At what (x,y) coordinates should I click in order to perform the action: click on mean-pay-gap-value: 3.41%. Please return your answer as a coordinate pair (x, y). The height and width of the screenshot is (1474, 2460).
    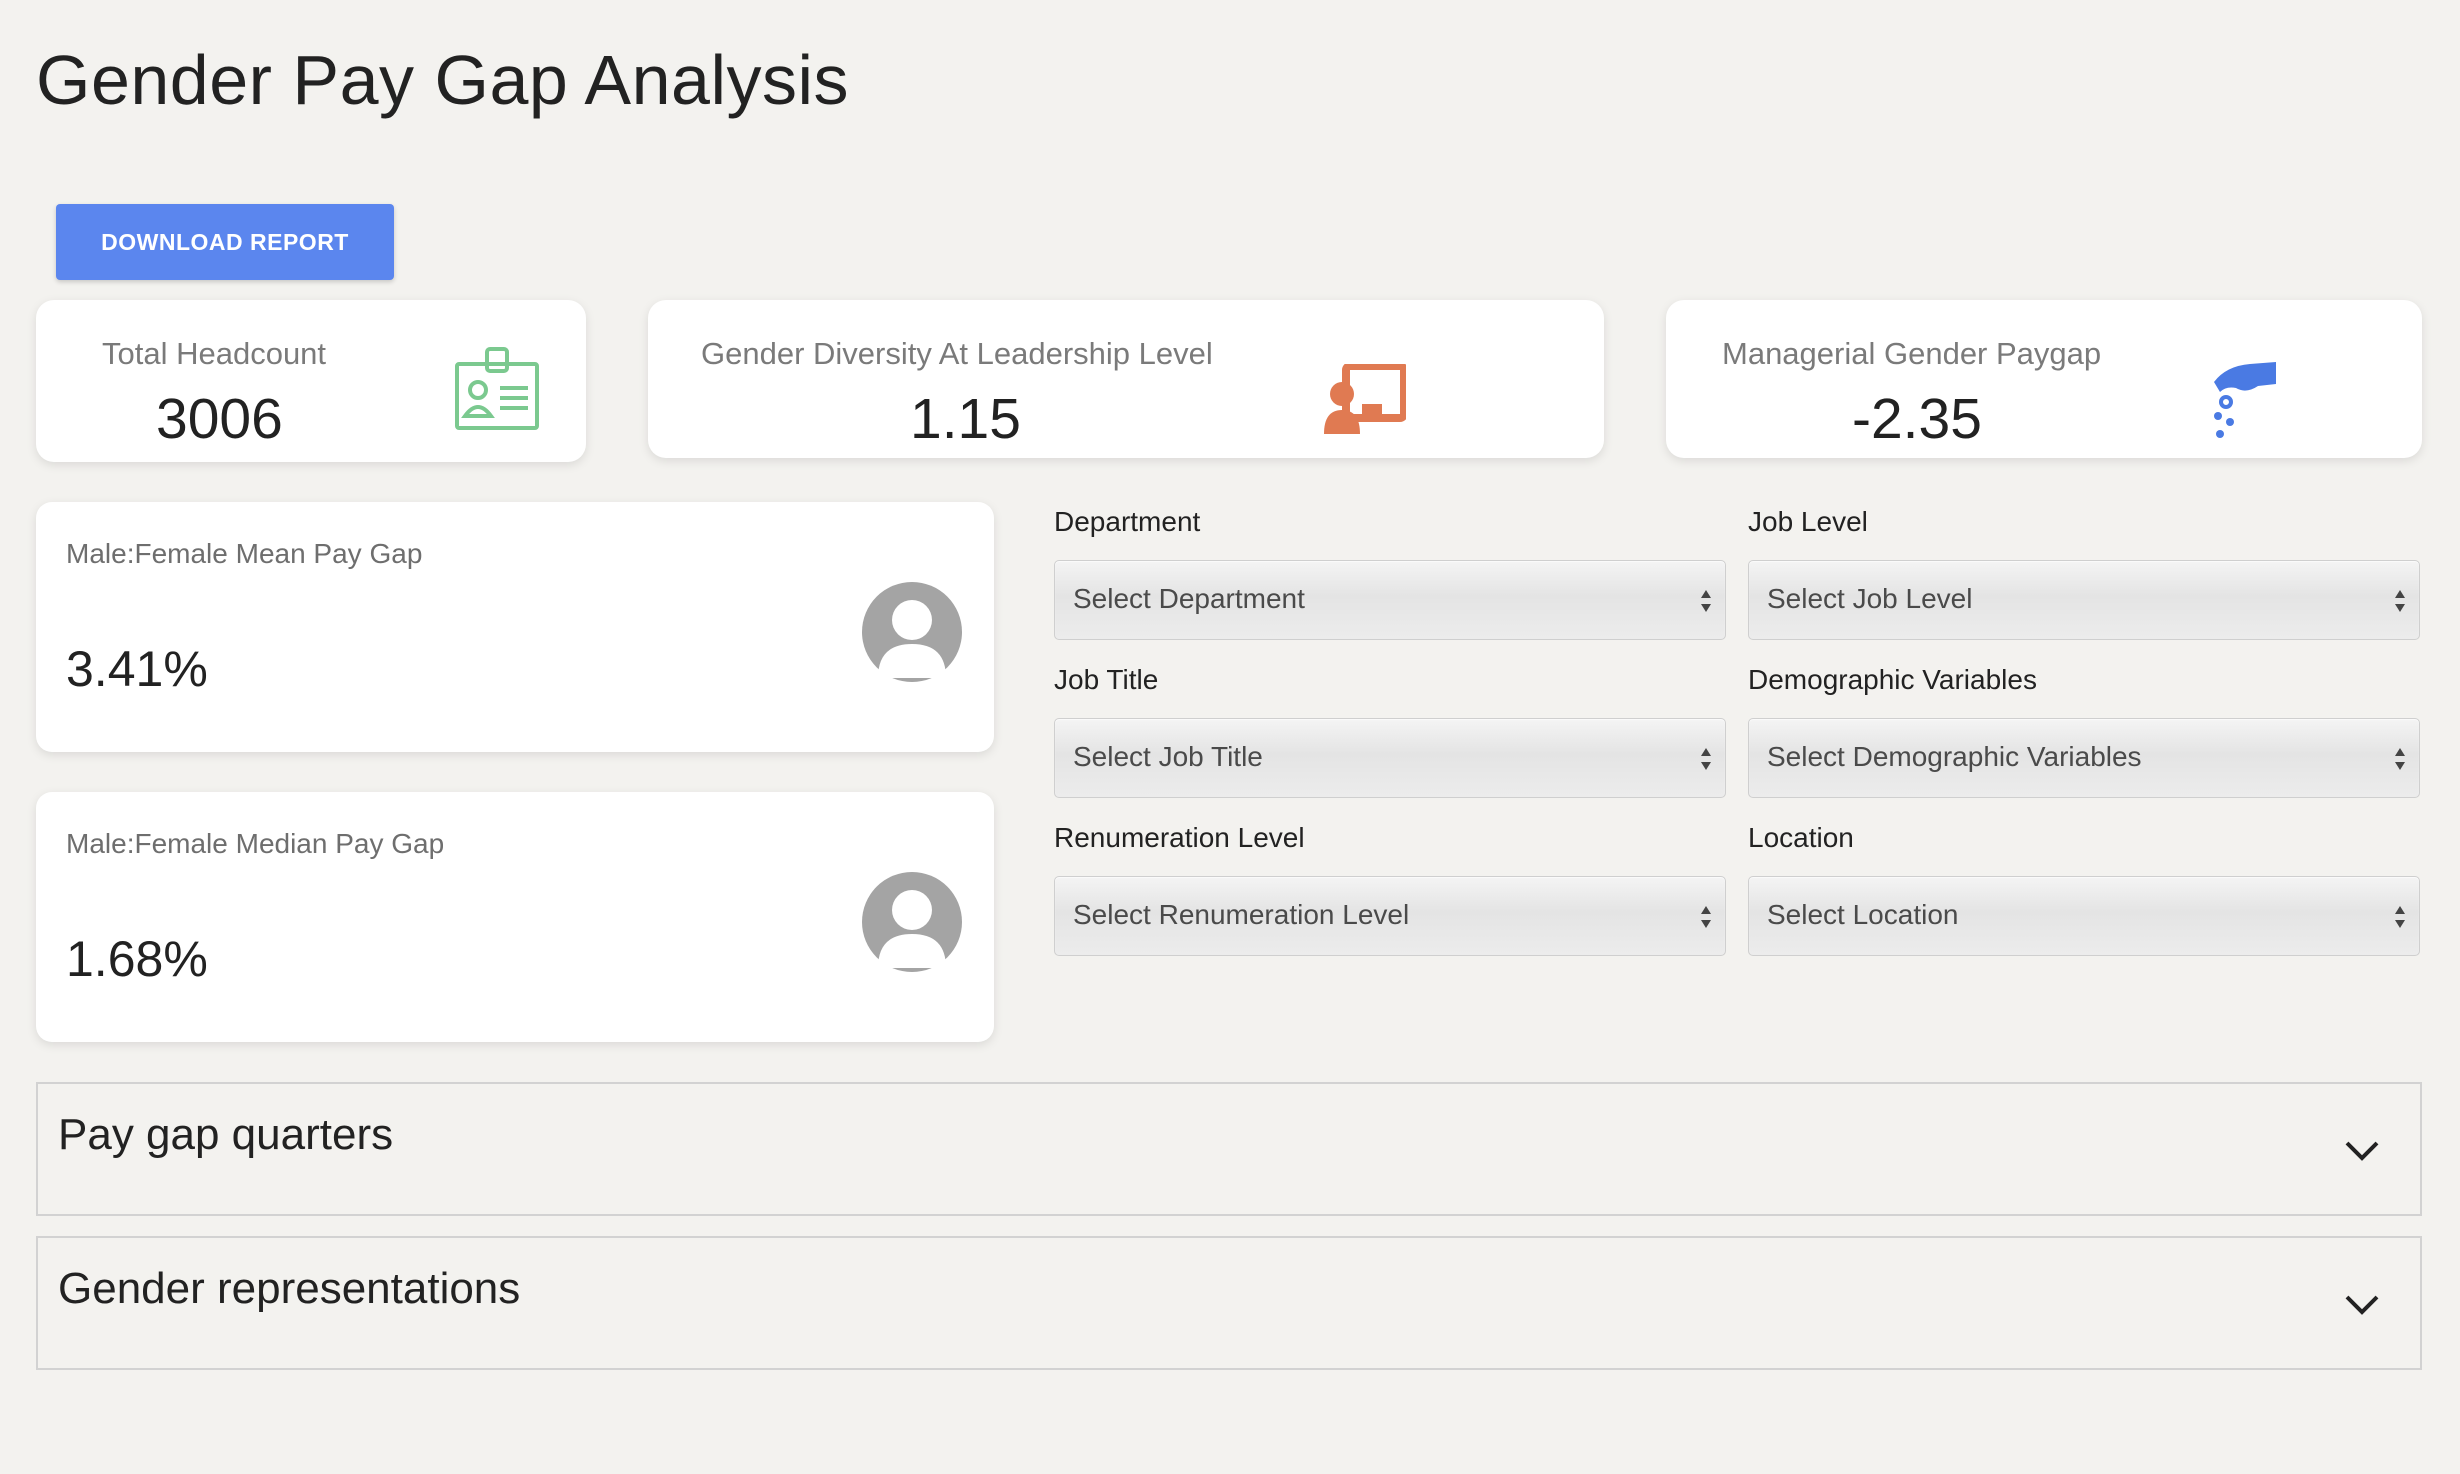
    Looking at the image, I should click on (137, 669).